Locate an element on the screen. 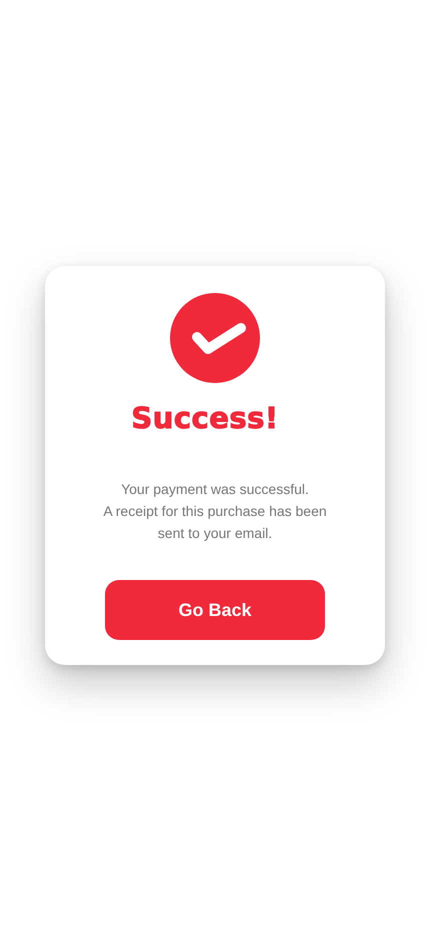 This screenshot has height=932, width=430. dialog-message: Your payment was successful. A receipt for this purchase has been sent to your email. is located at coordinates (215, 511).